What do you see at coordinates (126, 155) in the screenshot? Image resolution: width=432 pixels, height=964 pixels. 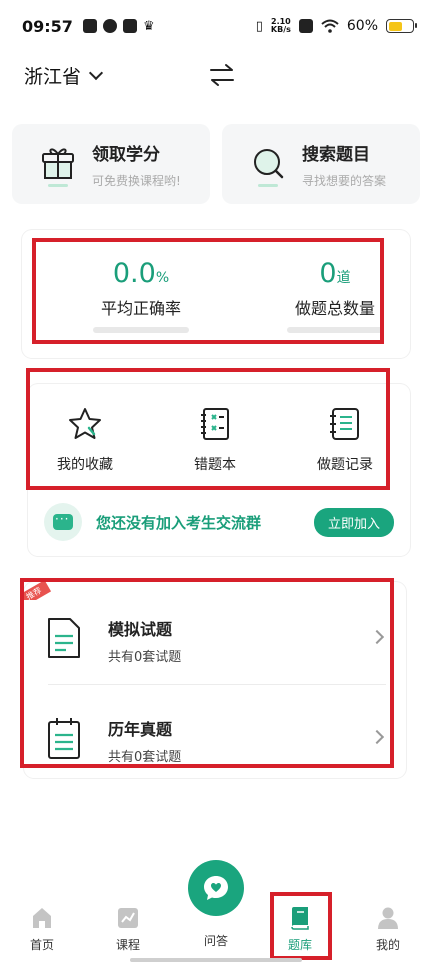 I see `claim-credits-title: 领取学分` at bounding box center [126, 155].